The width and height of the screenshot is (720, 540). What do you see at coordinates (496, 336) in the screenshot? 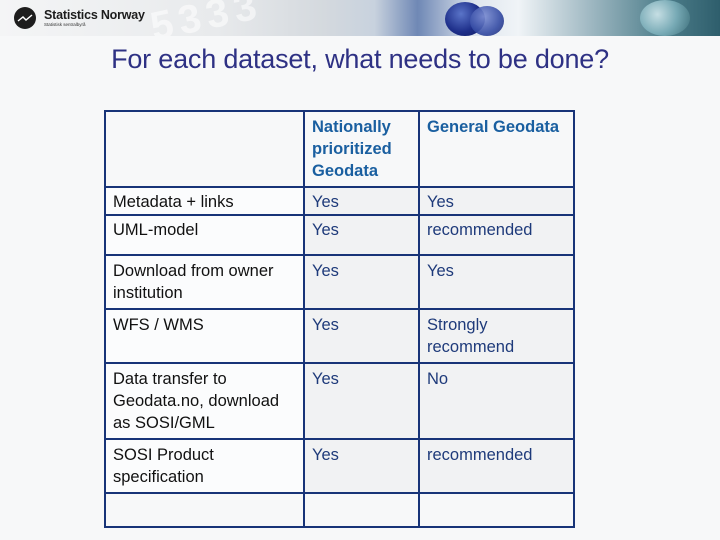
I see `general-cell: Strongly recommend` at bounding box center [496, 336].